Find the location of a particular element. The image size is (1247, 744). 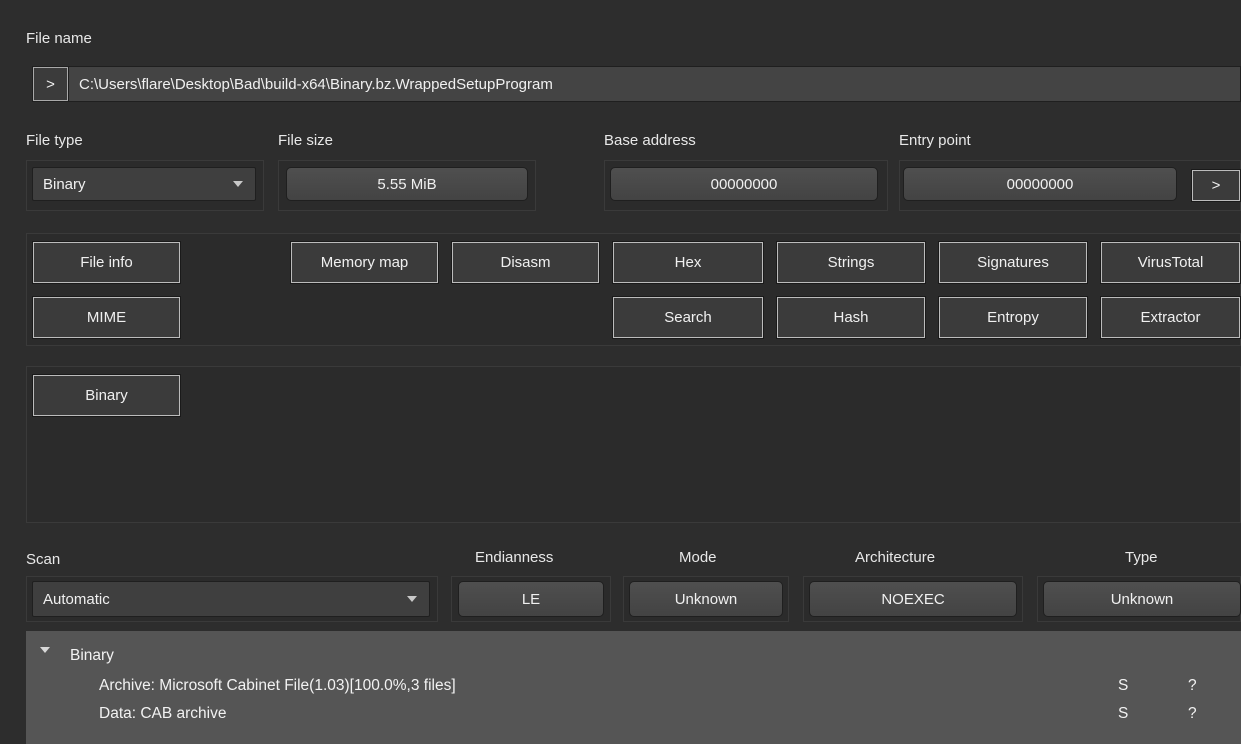

file-type-combo: Binary is located at coordinates (144, 184).